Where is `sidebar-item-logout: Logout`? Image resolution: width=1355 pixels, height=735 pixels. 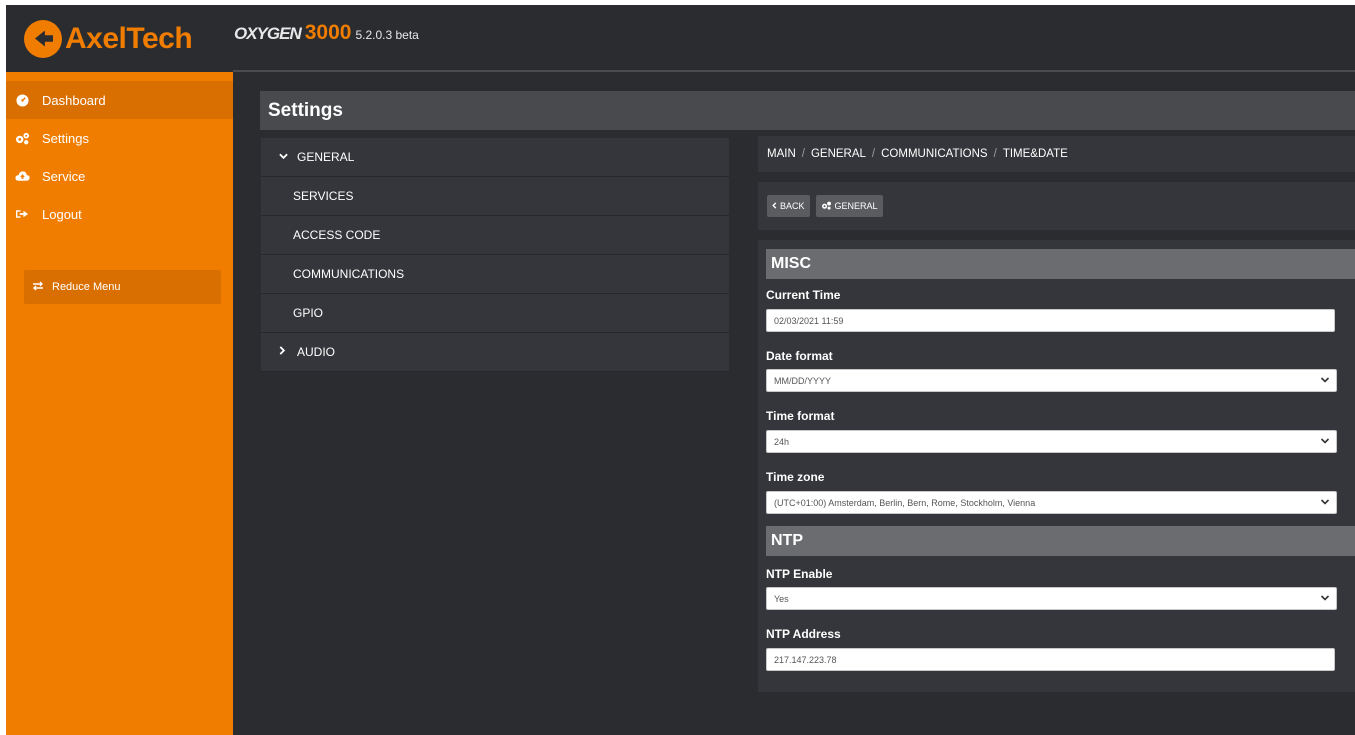
sidebar-item-logout: Logout is located at coordinates (119, 214).